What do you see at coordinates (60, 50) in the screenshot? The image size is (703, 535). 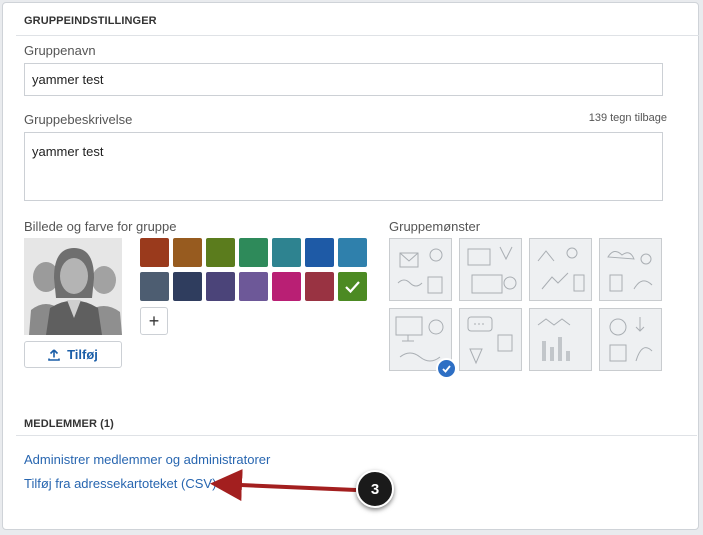 I see `group-name-label: Gruppenavn` at bounding box center [60, 50].